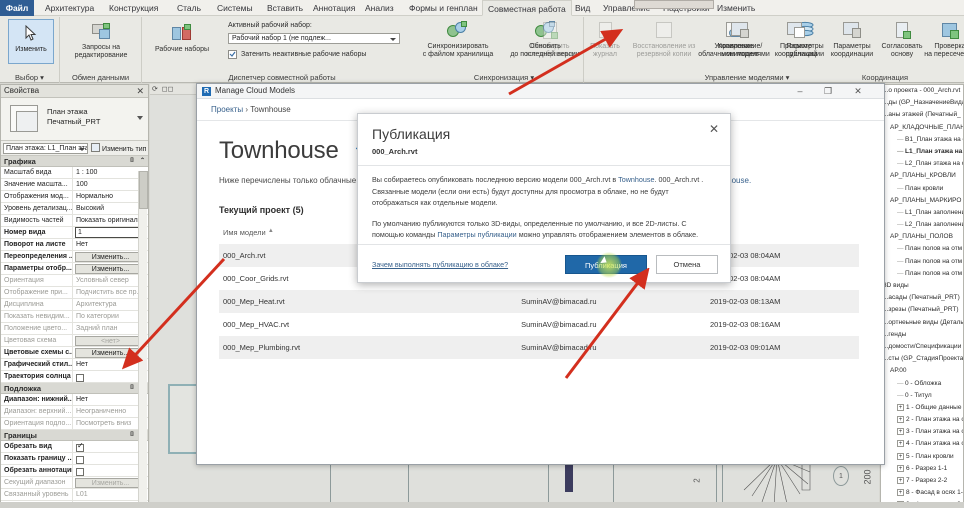 Image resolution: width=964 pixels, height=508 pixels. Describe the element at coordinates (476, 234) in the screenshot. I see `publish-settings-link: Параметры публикации` at that location.